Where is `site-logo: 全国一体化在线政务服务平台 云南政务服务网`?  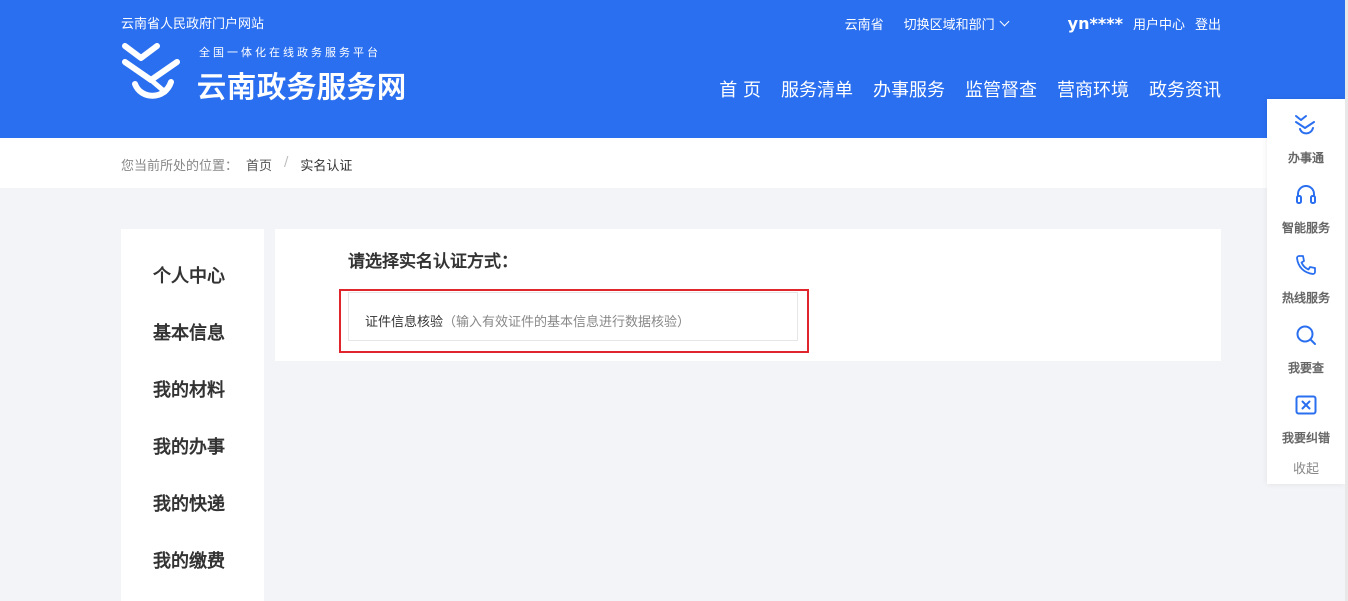
site-logo: 全国一体化在线政务服务平台 云南政务服务网 is located at coordinates (271, 73).